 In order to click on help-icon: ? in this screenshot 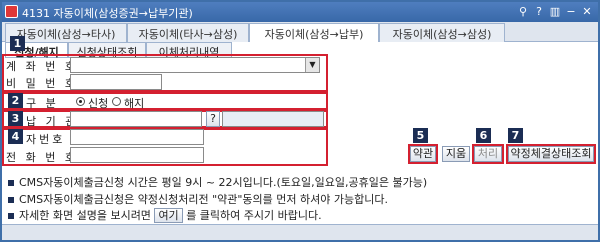, I will do `click(539, 12)`.